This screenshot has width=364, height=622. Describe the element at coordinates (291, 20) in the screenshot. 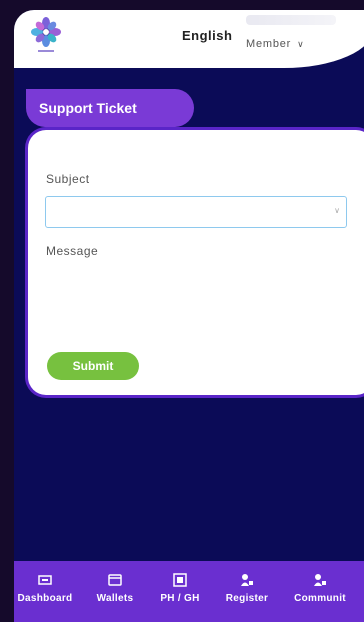

I see `member-name-placeholder` at that location.